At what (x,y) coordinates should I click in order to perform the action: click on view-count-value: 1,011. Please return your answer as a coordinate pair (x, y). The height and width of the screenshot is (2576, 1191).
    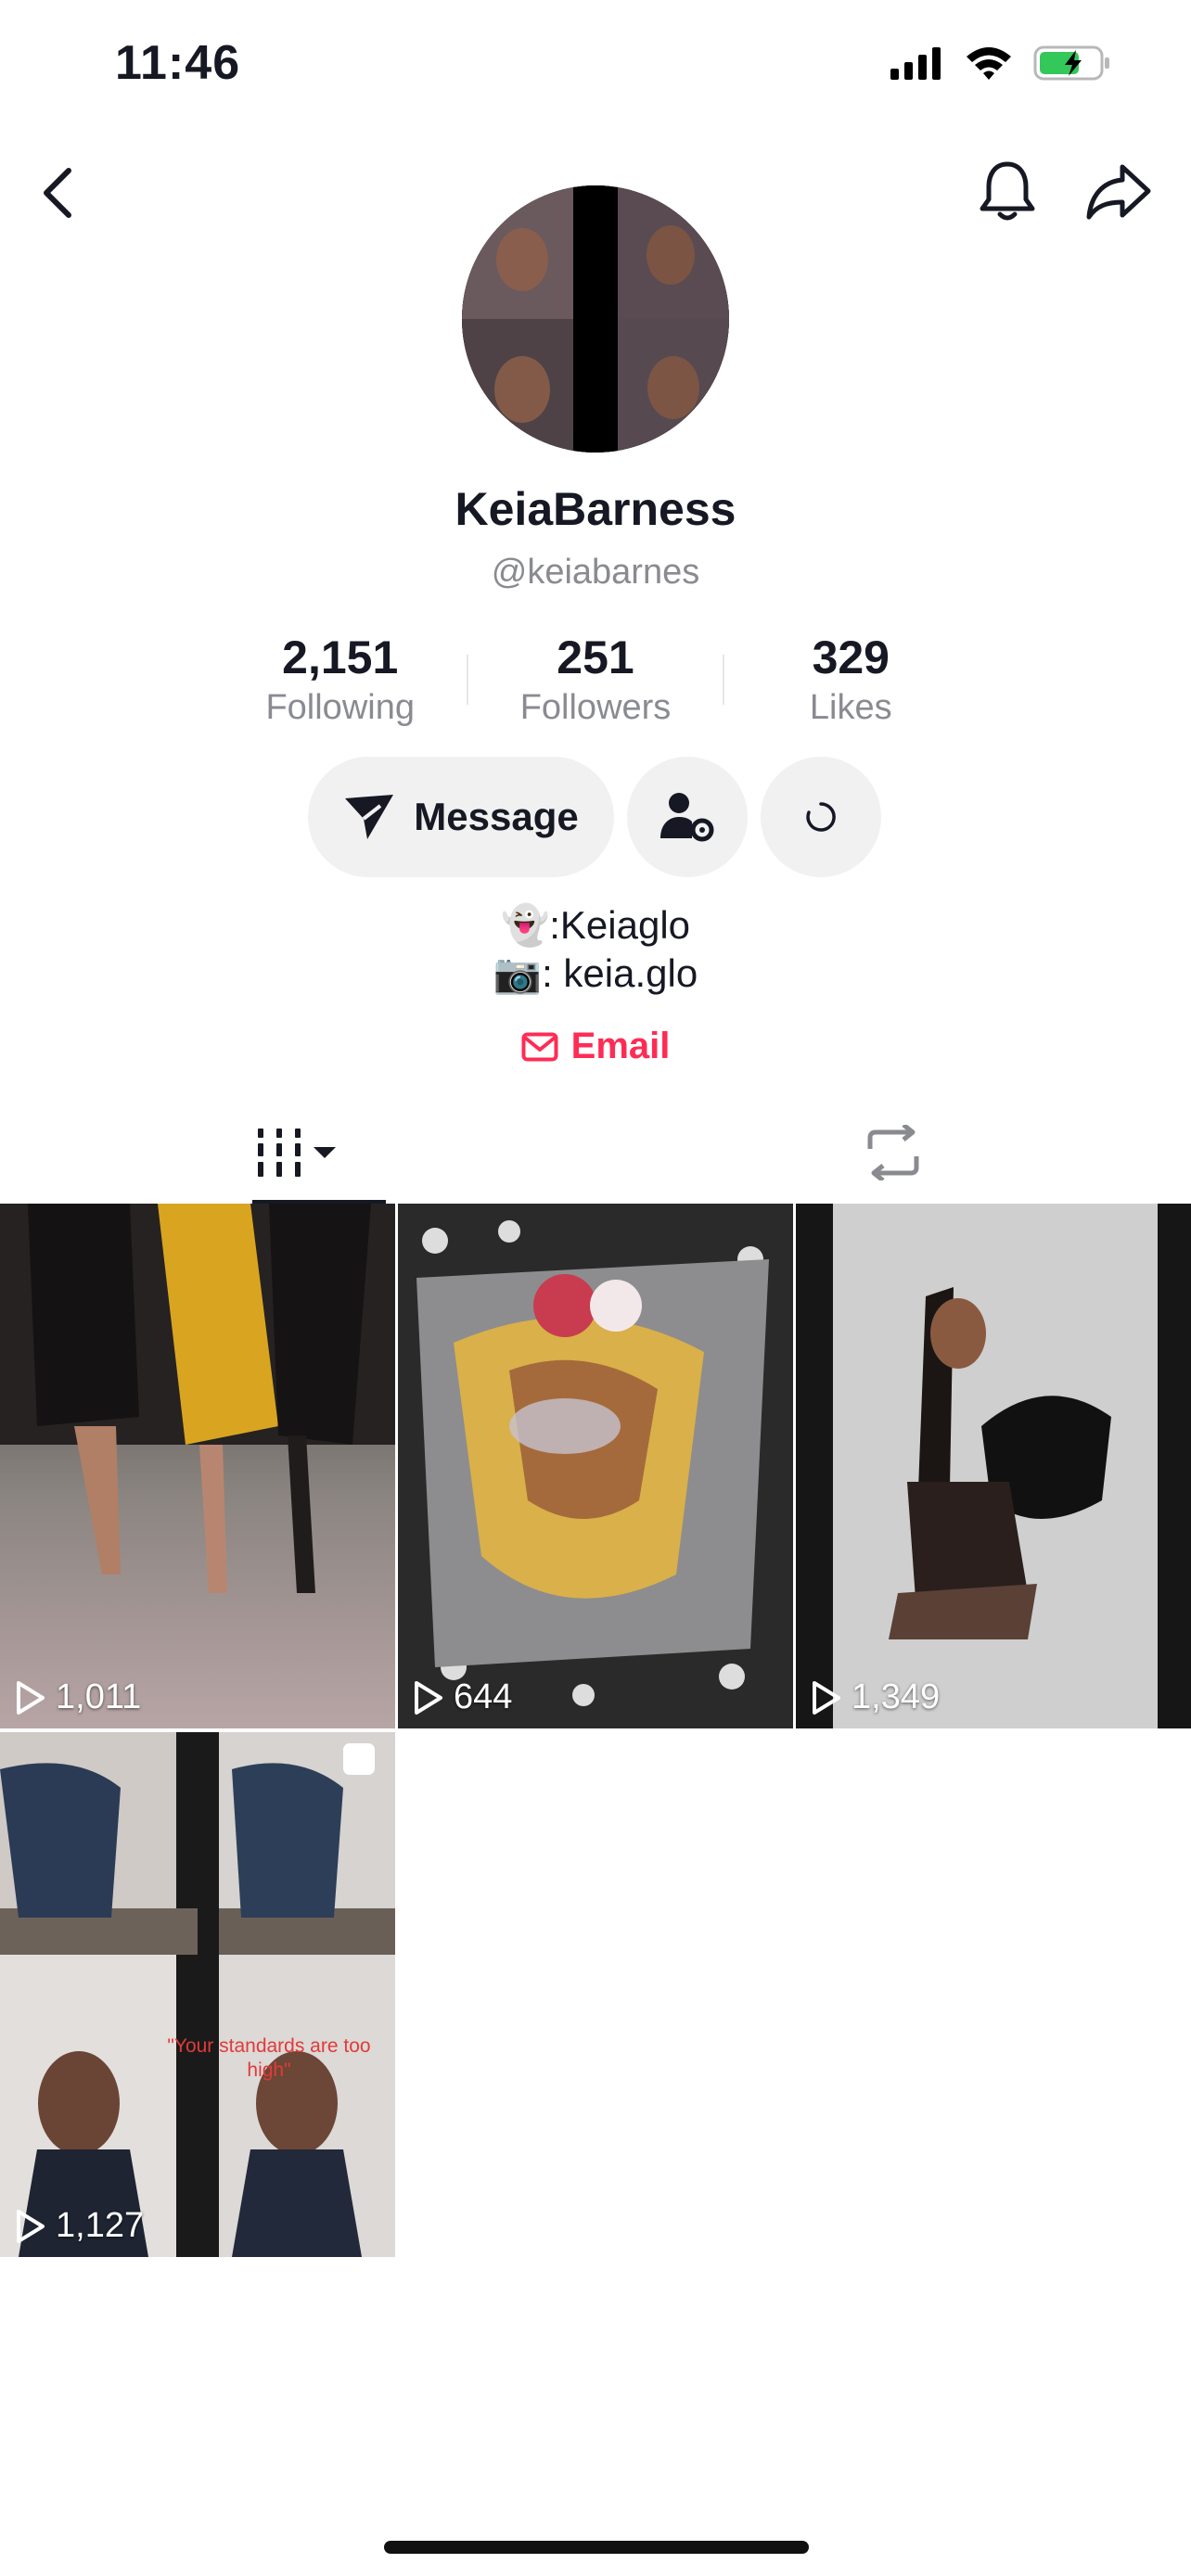
    Looking at the image, I should click on (99, 1696).